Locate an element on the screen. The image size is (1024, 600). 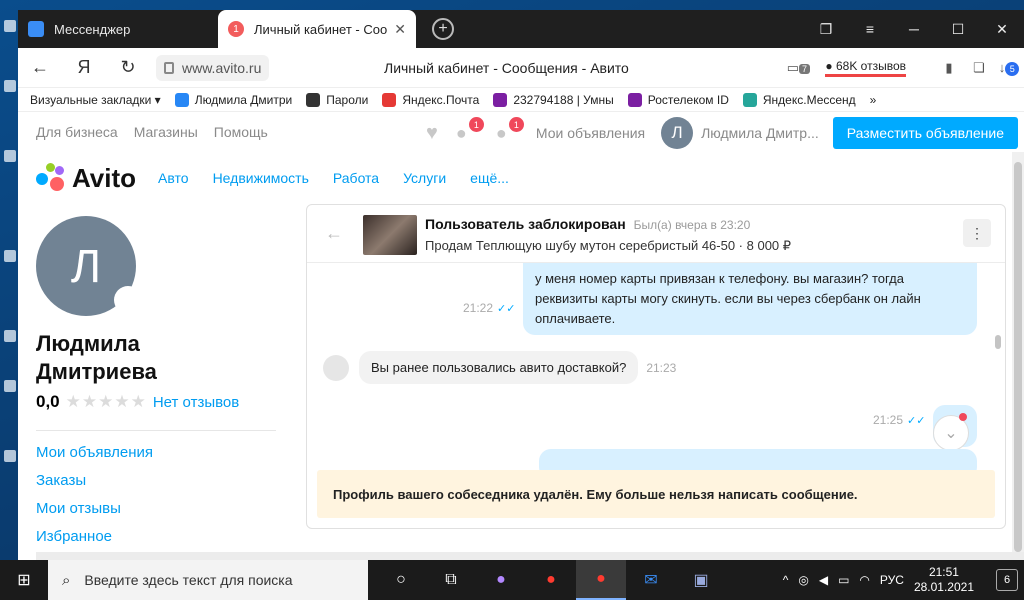
avito-logo: Avito is located at coordinates (86, 178).